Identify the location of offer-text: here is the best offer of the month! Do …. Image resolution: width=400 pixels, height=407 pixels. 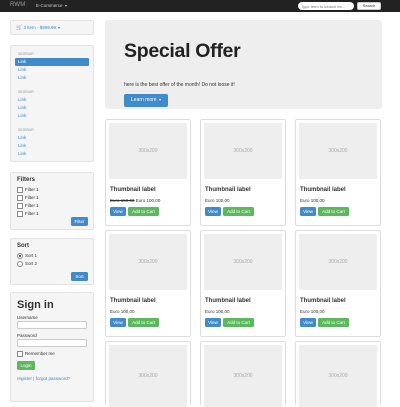
(179, 85).